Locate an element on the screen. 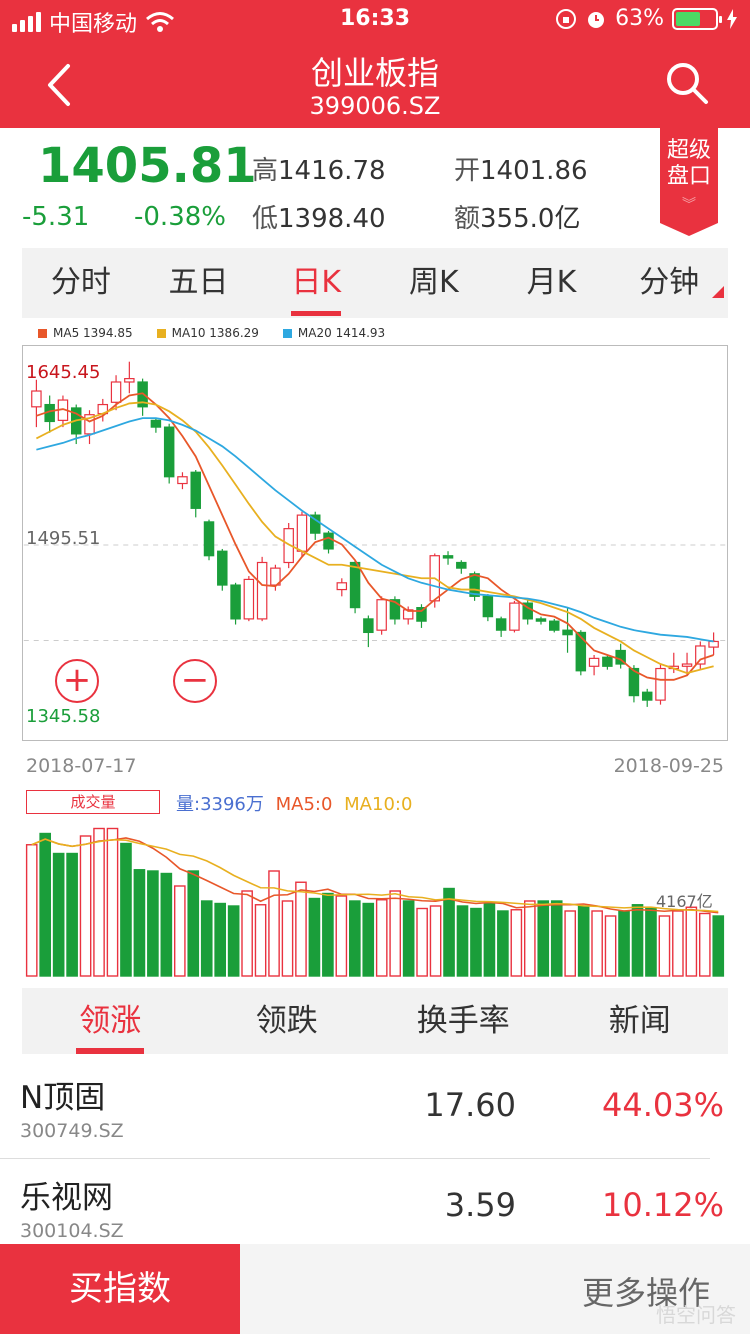  amount-label: 额 is located at coordinates (467, 219).